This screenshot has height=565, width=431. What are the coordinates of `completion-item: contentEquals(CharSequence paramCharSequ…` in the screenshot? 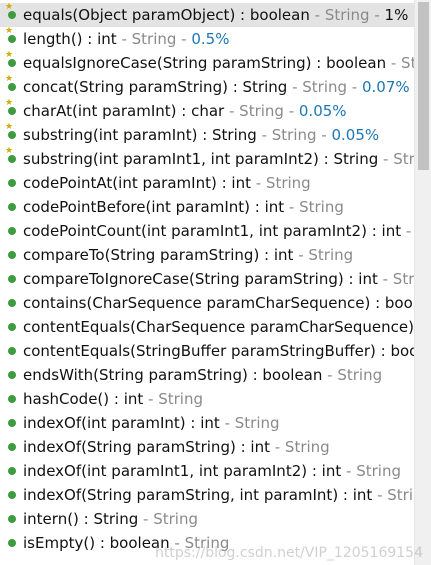 It's located at (207, 327).